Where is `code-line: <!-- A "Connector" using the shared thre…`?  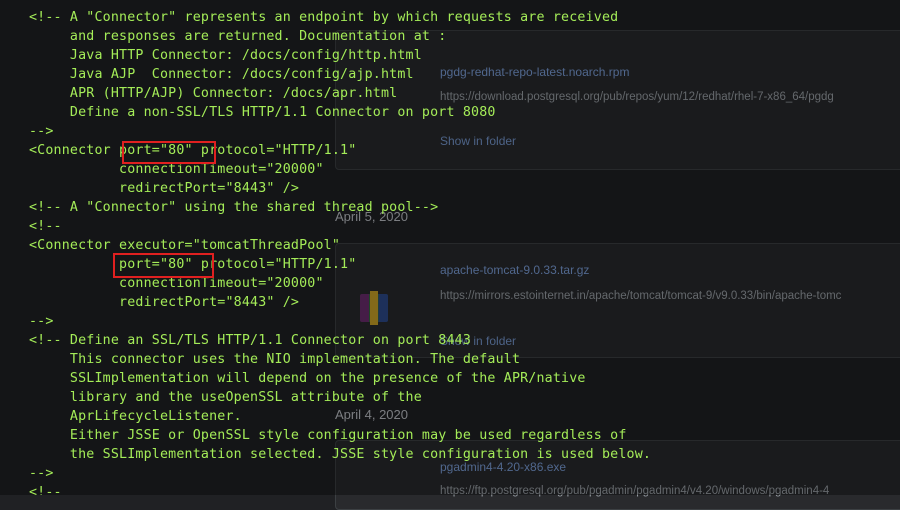
code-line: <!-- A "Connector" using the shared thre… is located at coordinates (234, 207).